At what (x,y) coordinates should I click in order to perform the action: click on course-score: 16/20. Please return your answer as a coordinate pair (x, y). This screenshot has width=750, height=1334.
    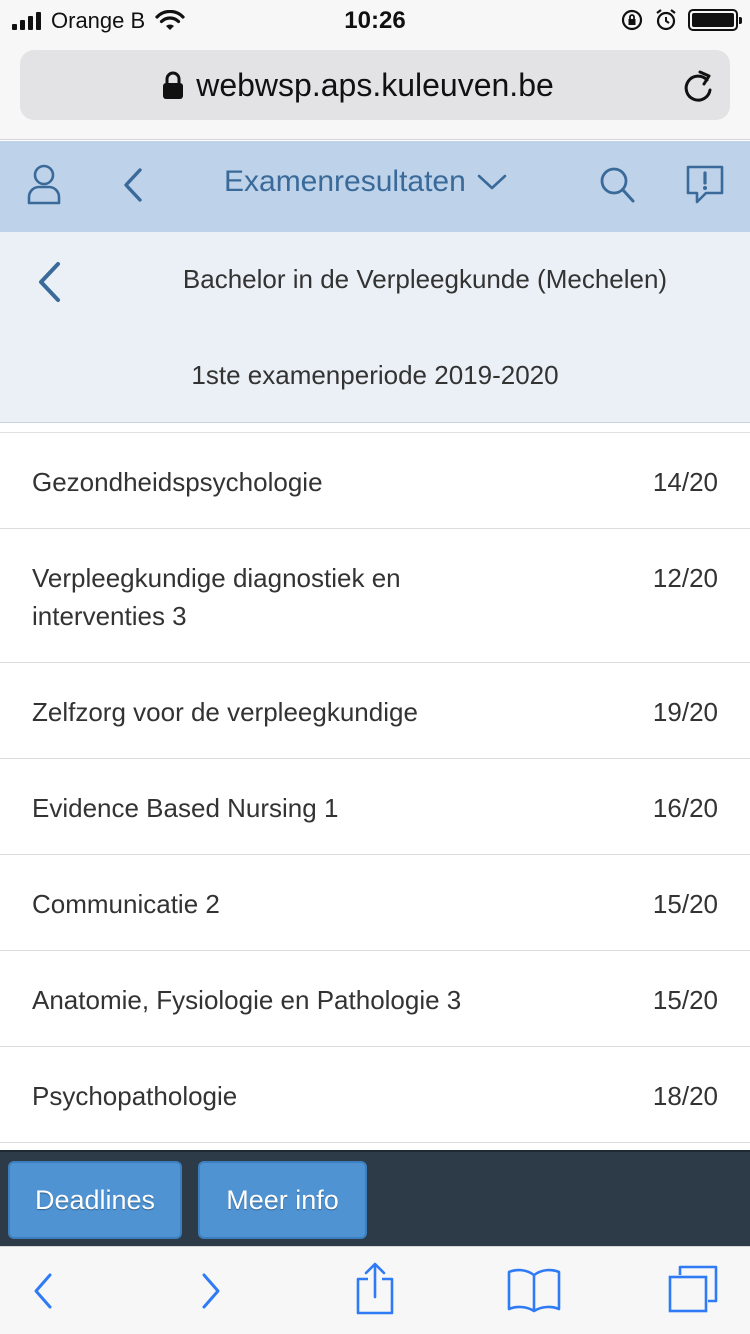
    Looking at the image, I should click on (685, 808).